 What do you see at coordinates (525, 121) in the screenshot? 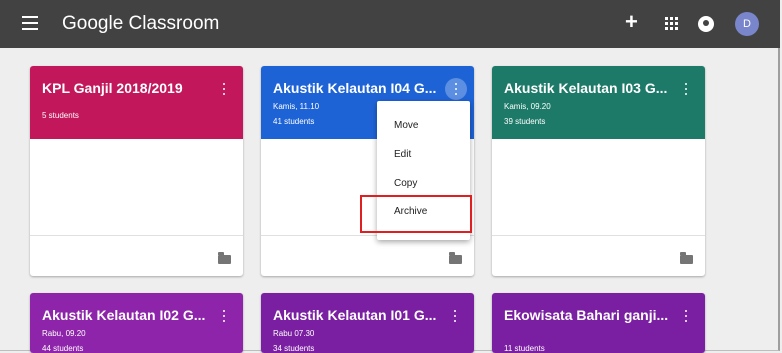
I see `student-count: 39 students` at bounding box center [525, 121].